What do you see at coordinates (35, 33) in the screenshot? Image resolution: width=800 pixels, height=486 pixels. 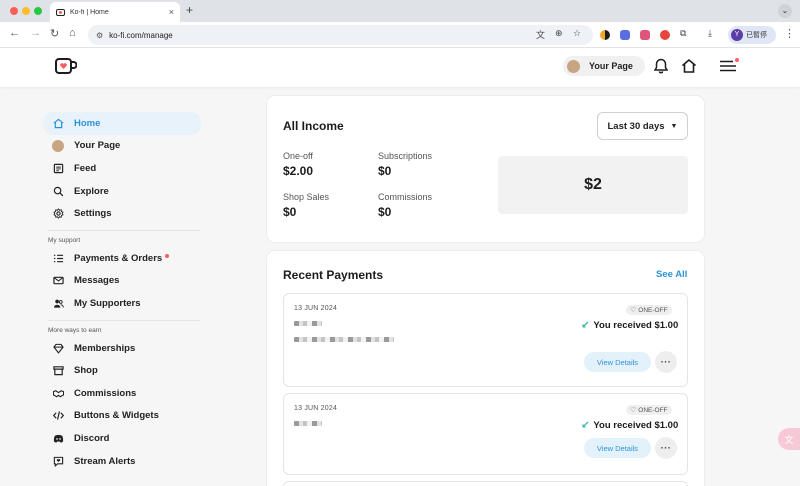 I see `forward-arrow-icon: →` at bounding box center [35, 33].